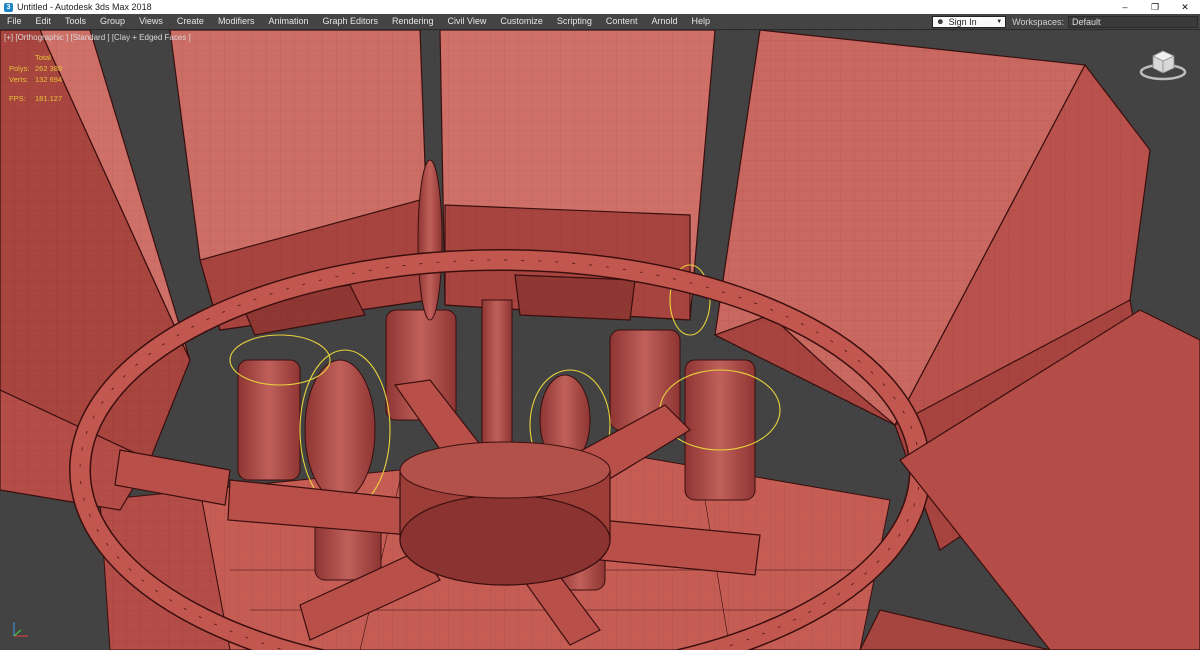  What do you see at coordinates (190, 21) in the screenshot?
I see `menu-create: Create` at bounding box center [190, 21].